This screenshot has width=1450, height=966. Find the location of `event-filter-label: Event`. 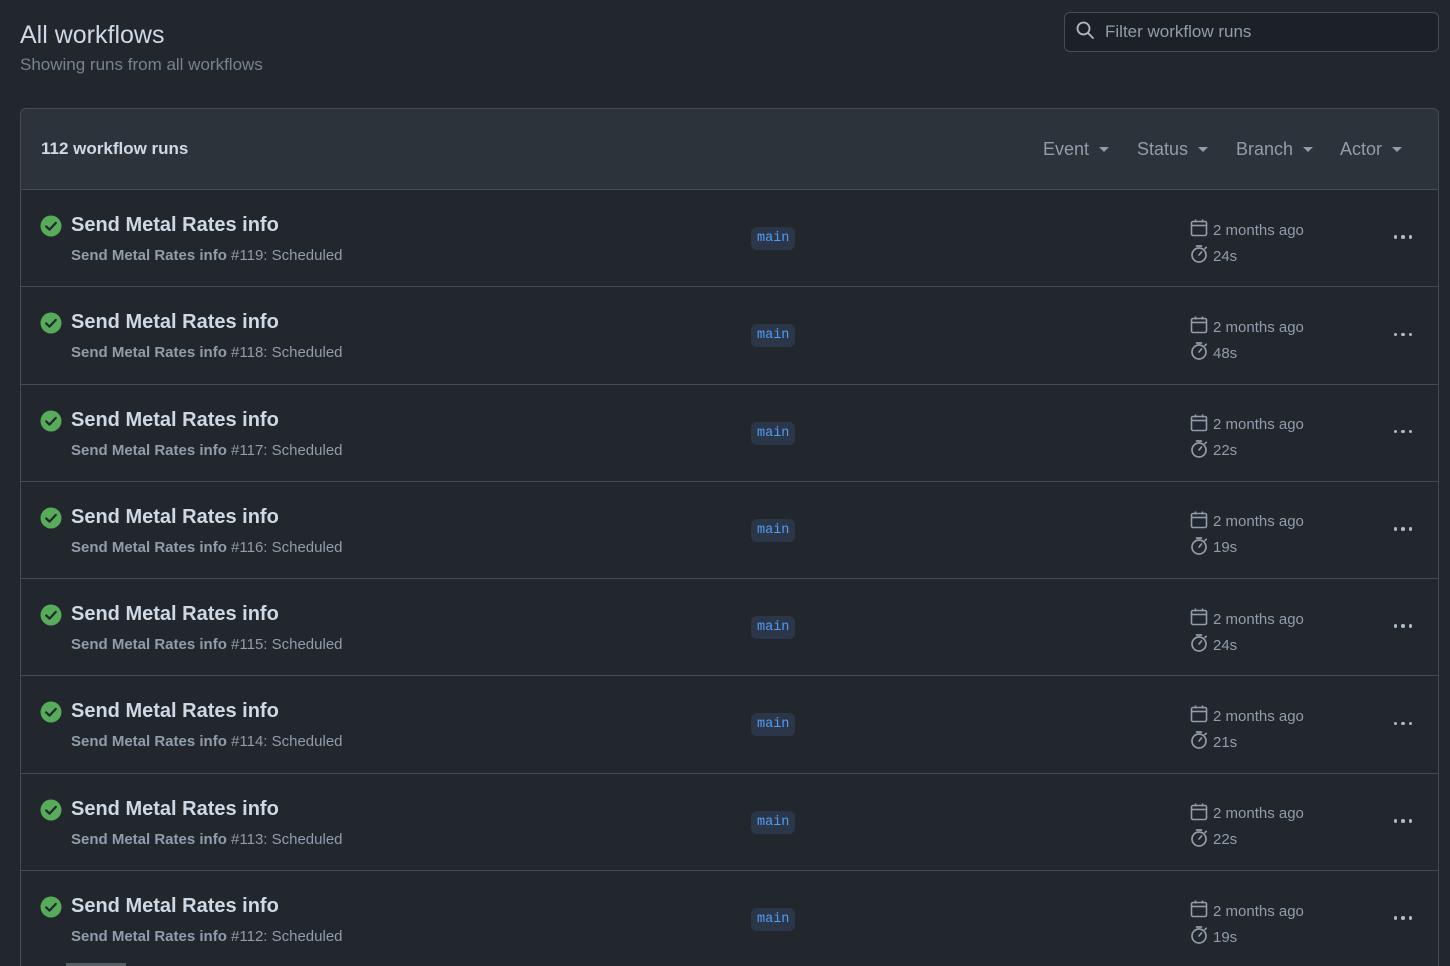

event-filter-label: Event is located at coordinates (1066, 148).